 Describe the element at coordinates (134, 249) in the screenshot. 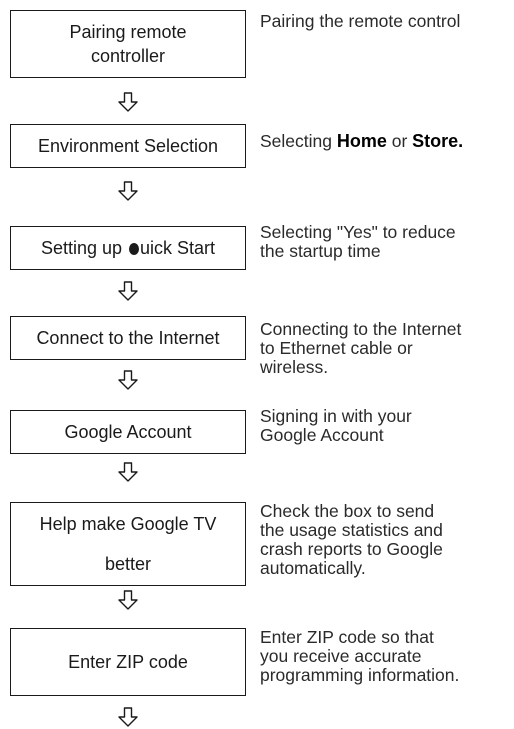

I see `q-glyph-dot-icon` at that location.